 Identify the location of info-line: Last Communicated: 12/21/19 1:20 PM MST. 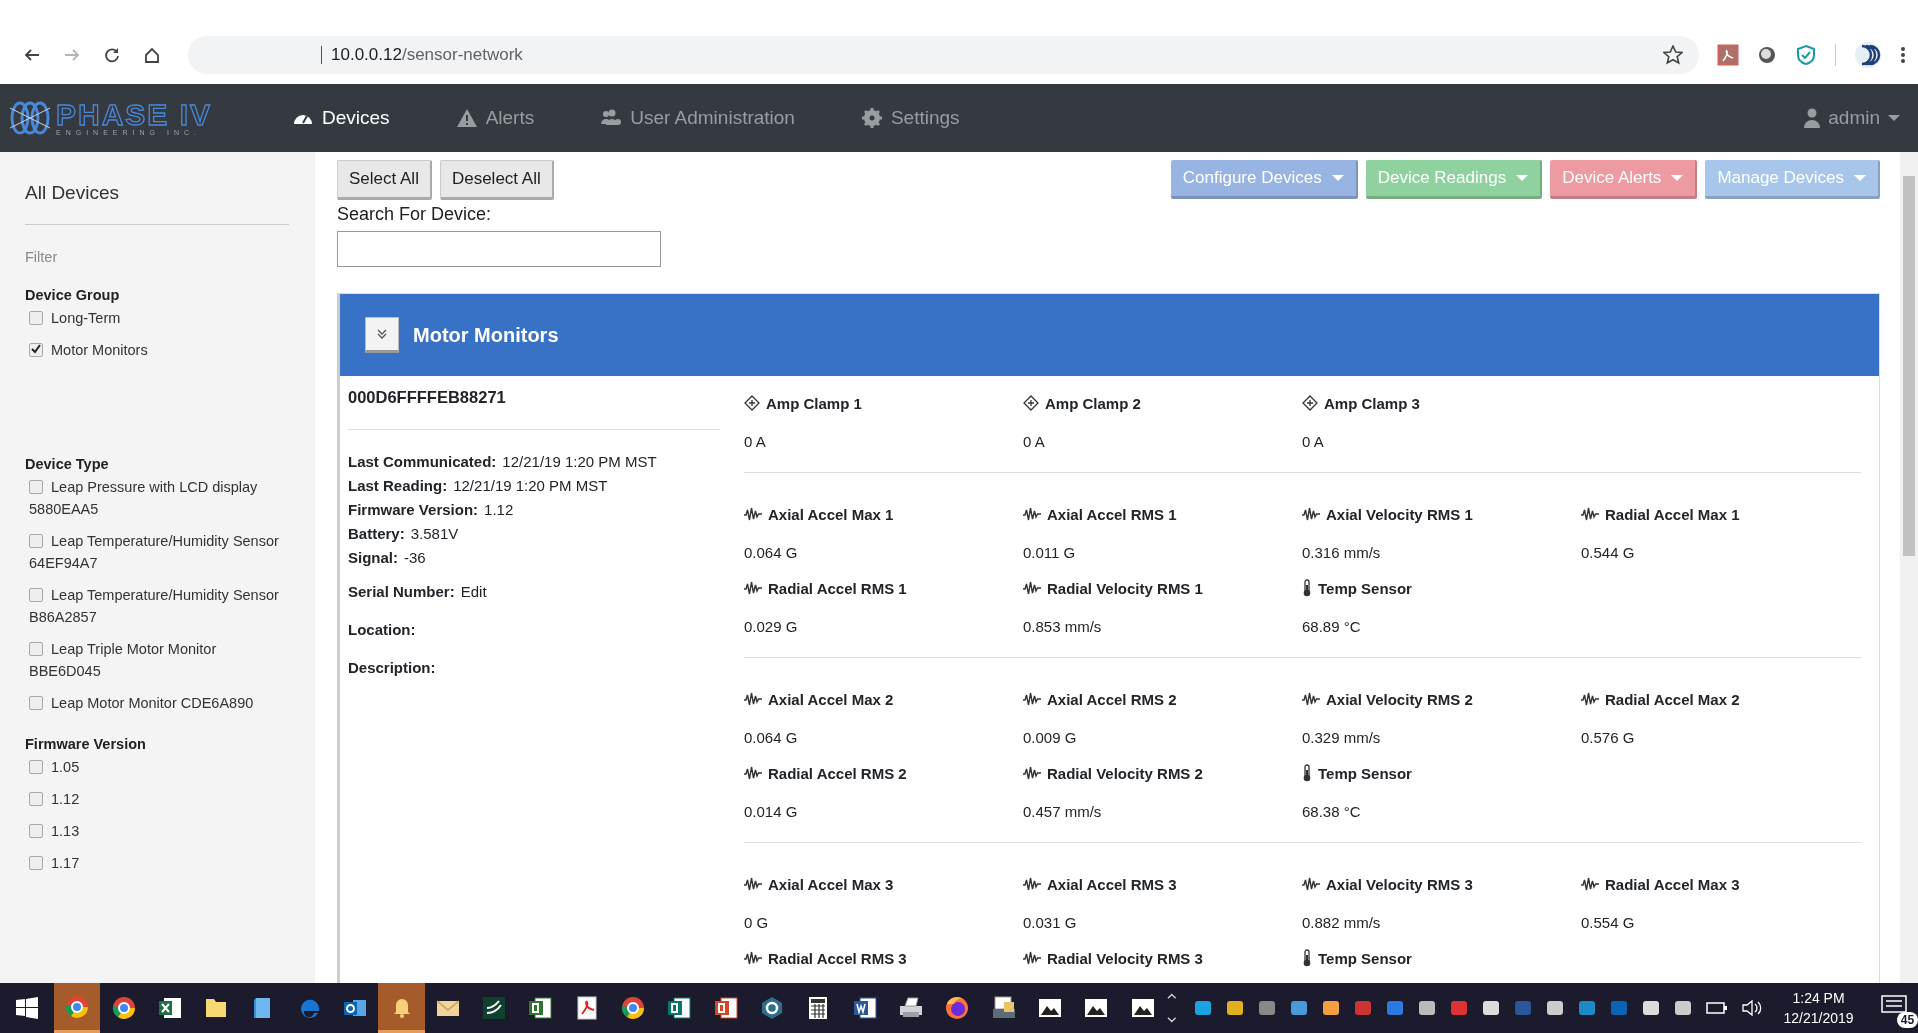
(503, 462).